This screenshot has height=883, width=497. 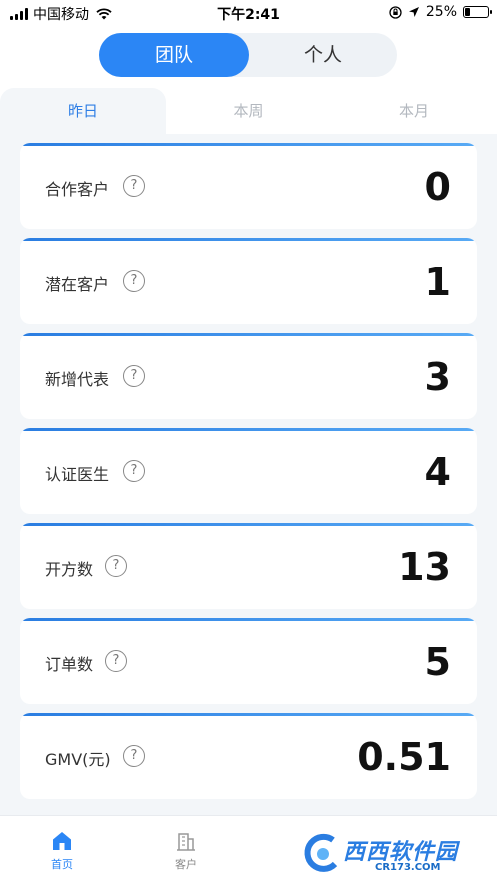 I want to click on battery-percent: 25%, so click(x=441, y=12).